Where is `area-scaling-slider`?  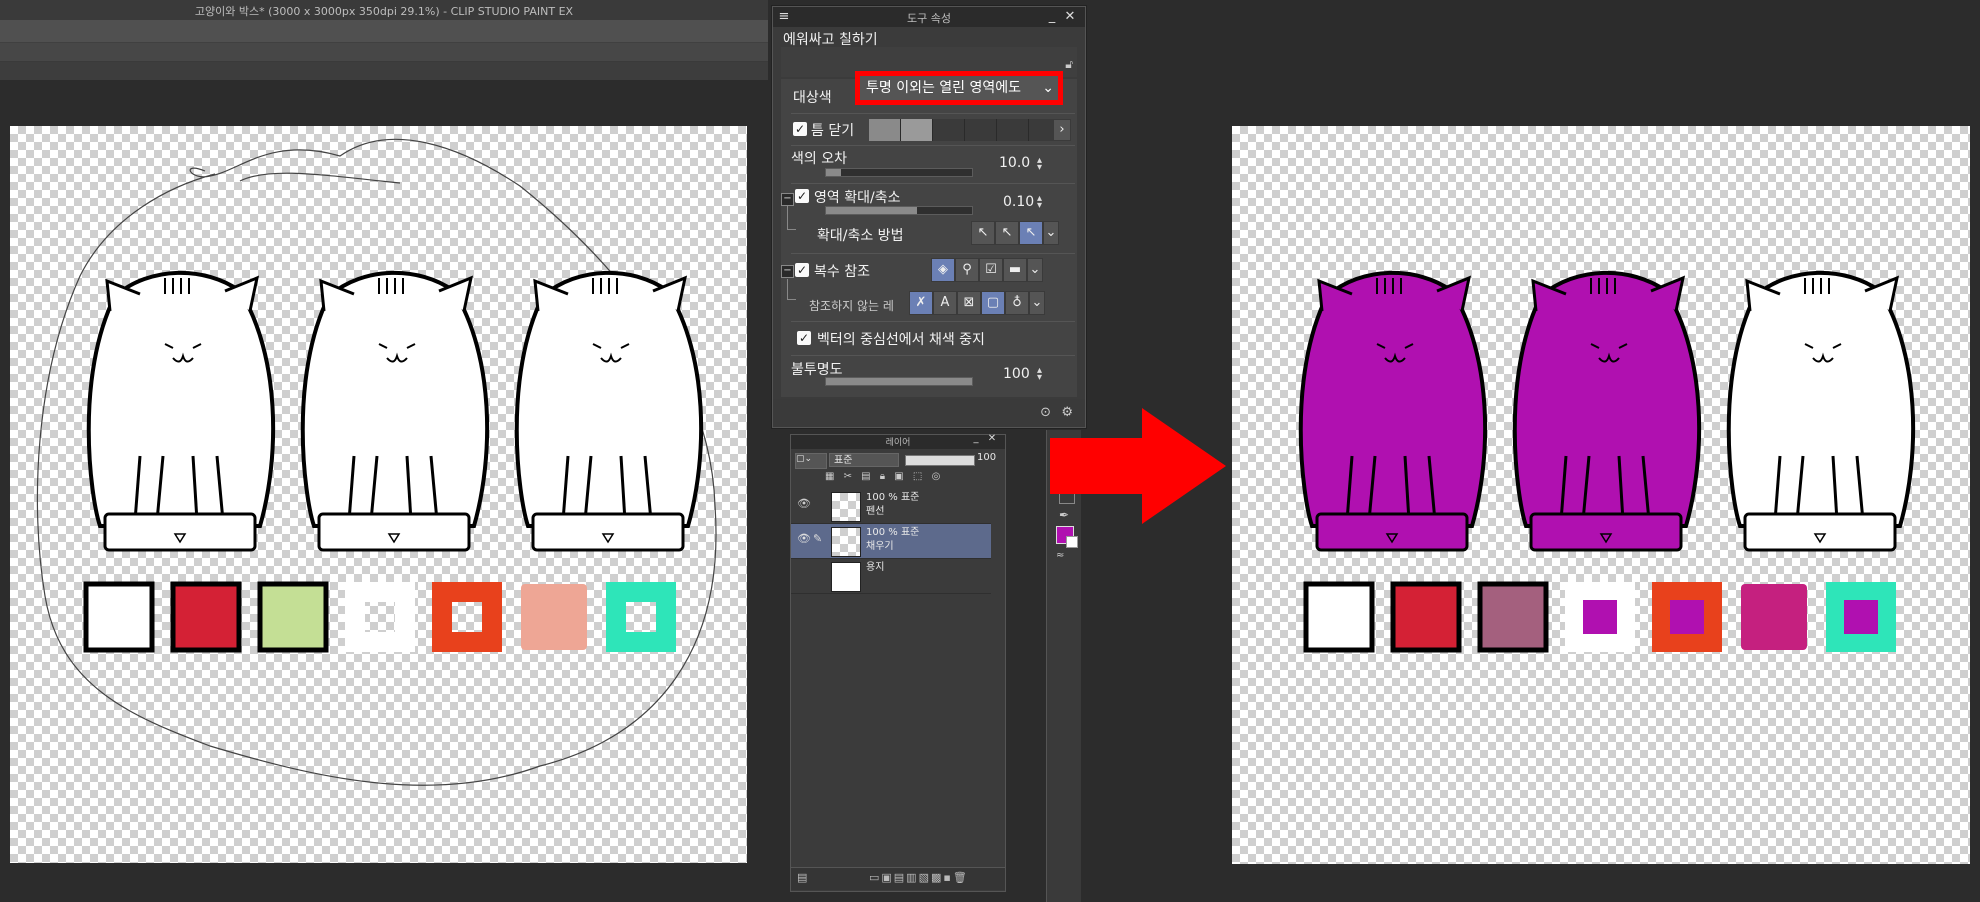
area-scaling-slider is located at coordinates (899, 210).